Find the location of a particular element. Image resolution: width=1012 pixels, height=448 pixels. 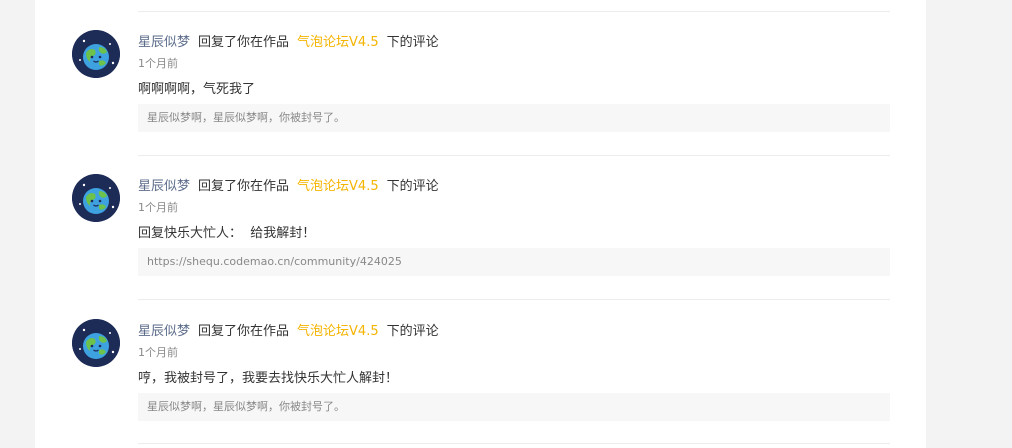

reply-content: 回复快乐大忙人： 给我解封！ is located at coordinates (227, 233).